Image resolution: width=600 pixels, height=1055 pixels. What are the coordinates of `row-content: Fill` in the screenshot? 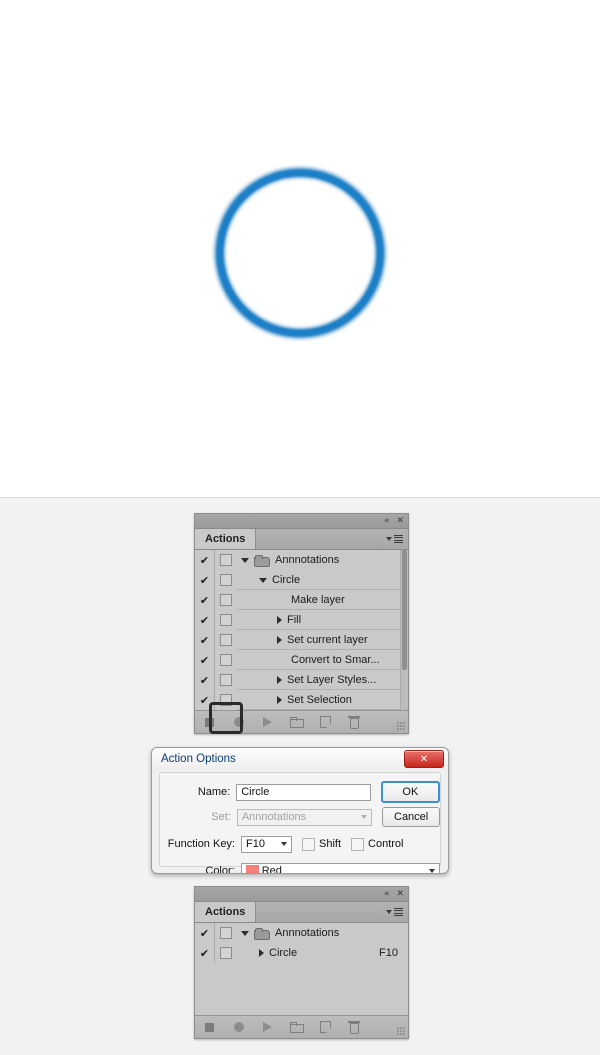 It's located at (322, 620).